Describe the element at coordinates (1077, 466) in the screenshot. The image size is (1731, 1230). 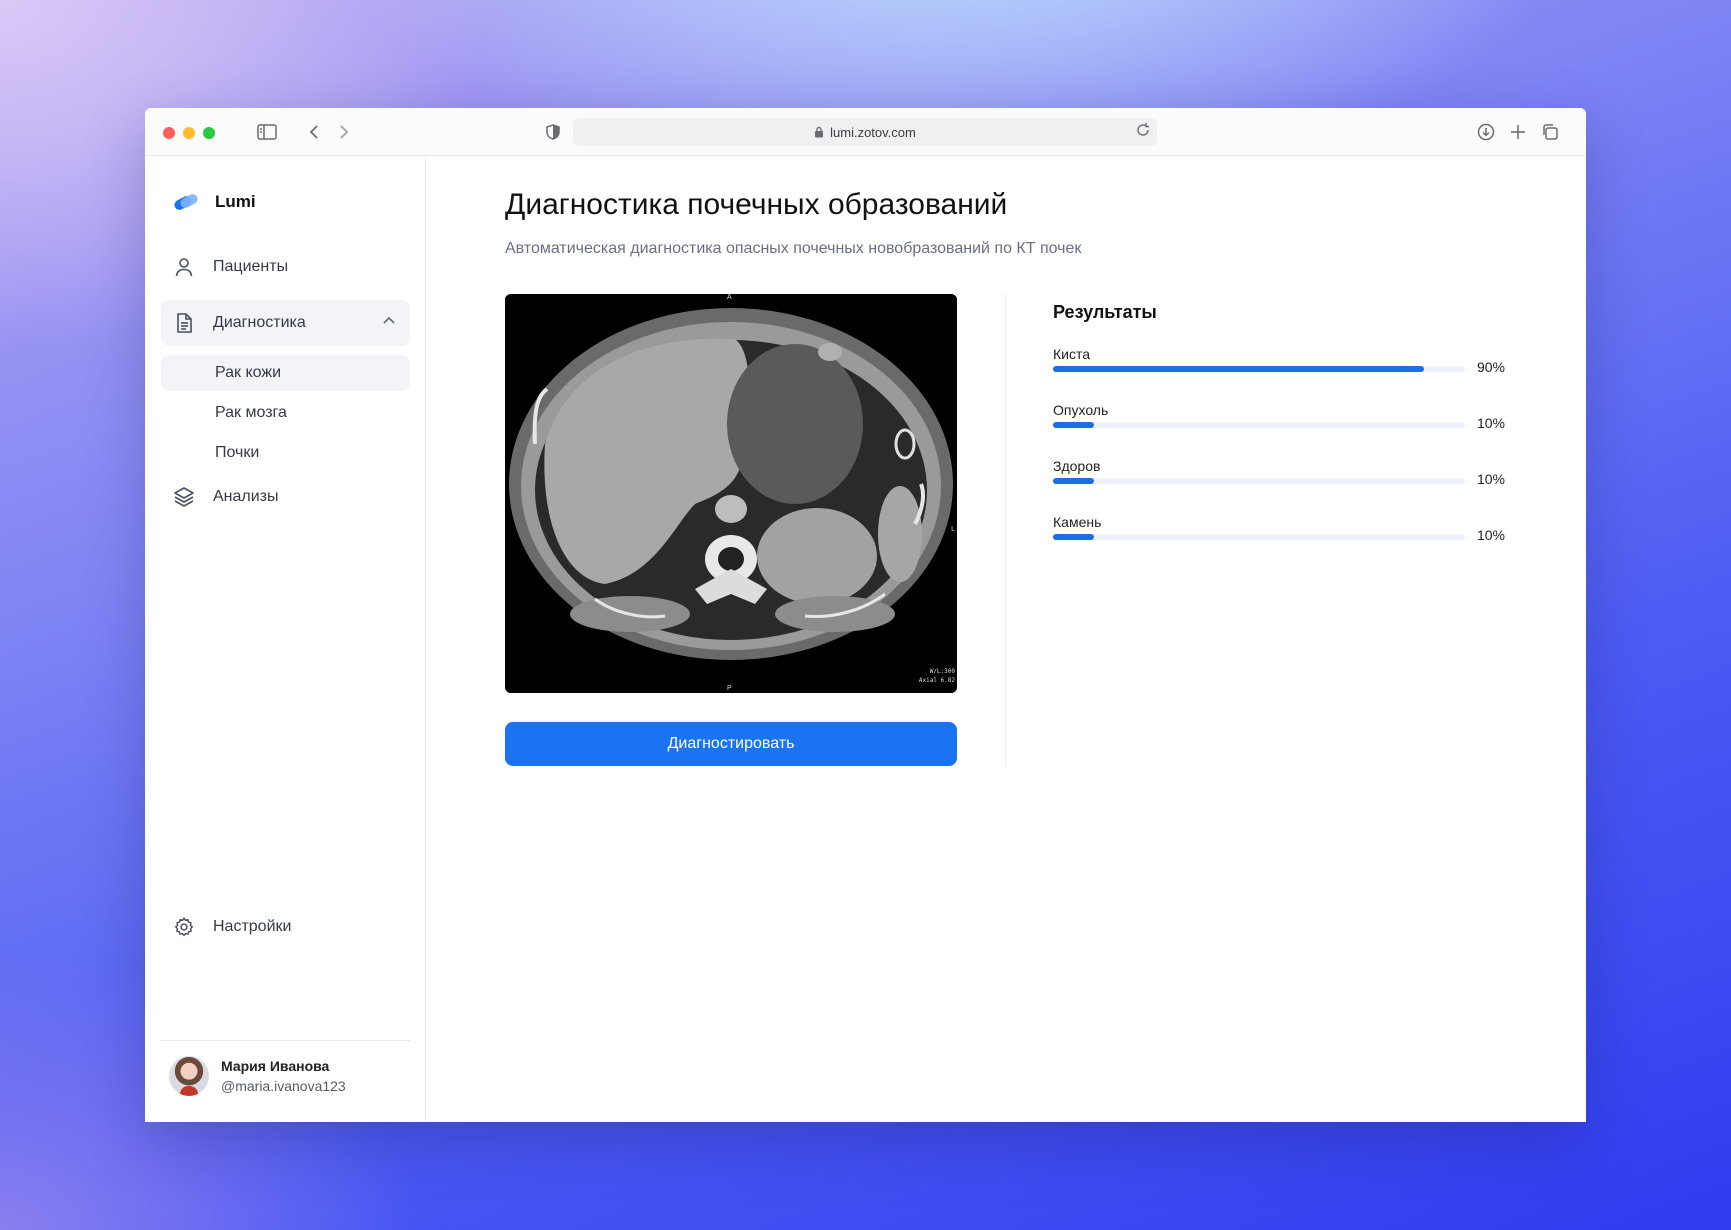
I see `result-label: Здоров` at that location.